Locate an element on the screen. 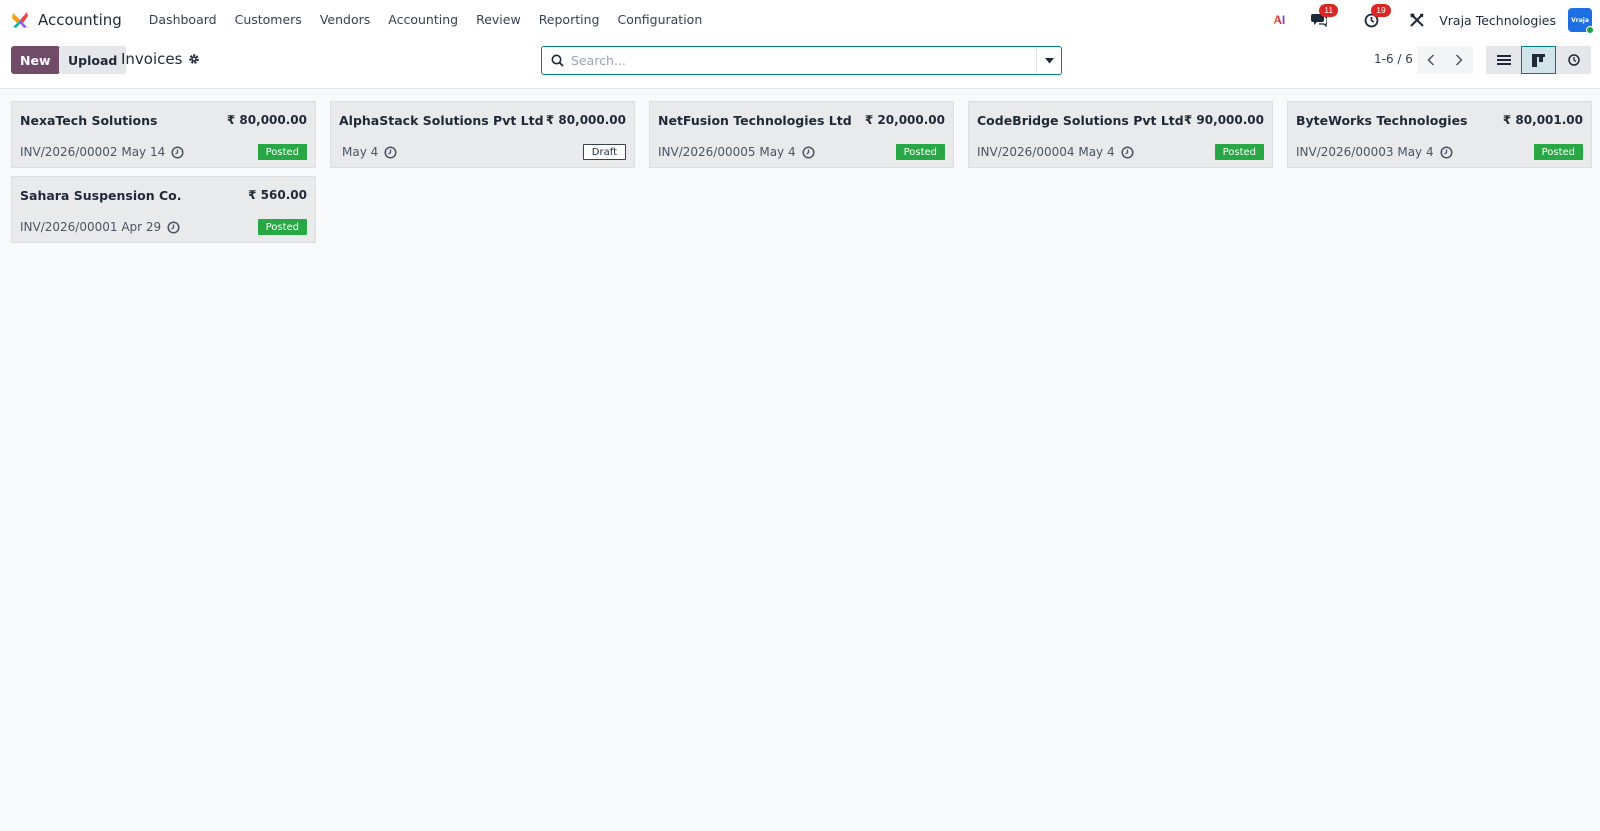  new-button: New is located at coordinates (35, 60).